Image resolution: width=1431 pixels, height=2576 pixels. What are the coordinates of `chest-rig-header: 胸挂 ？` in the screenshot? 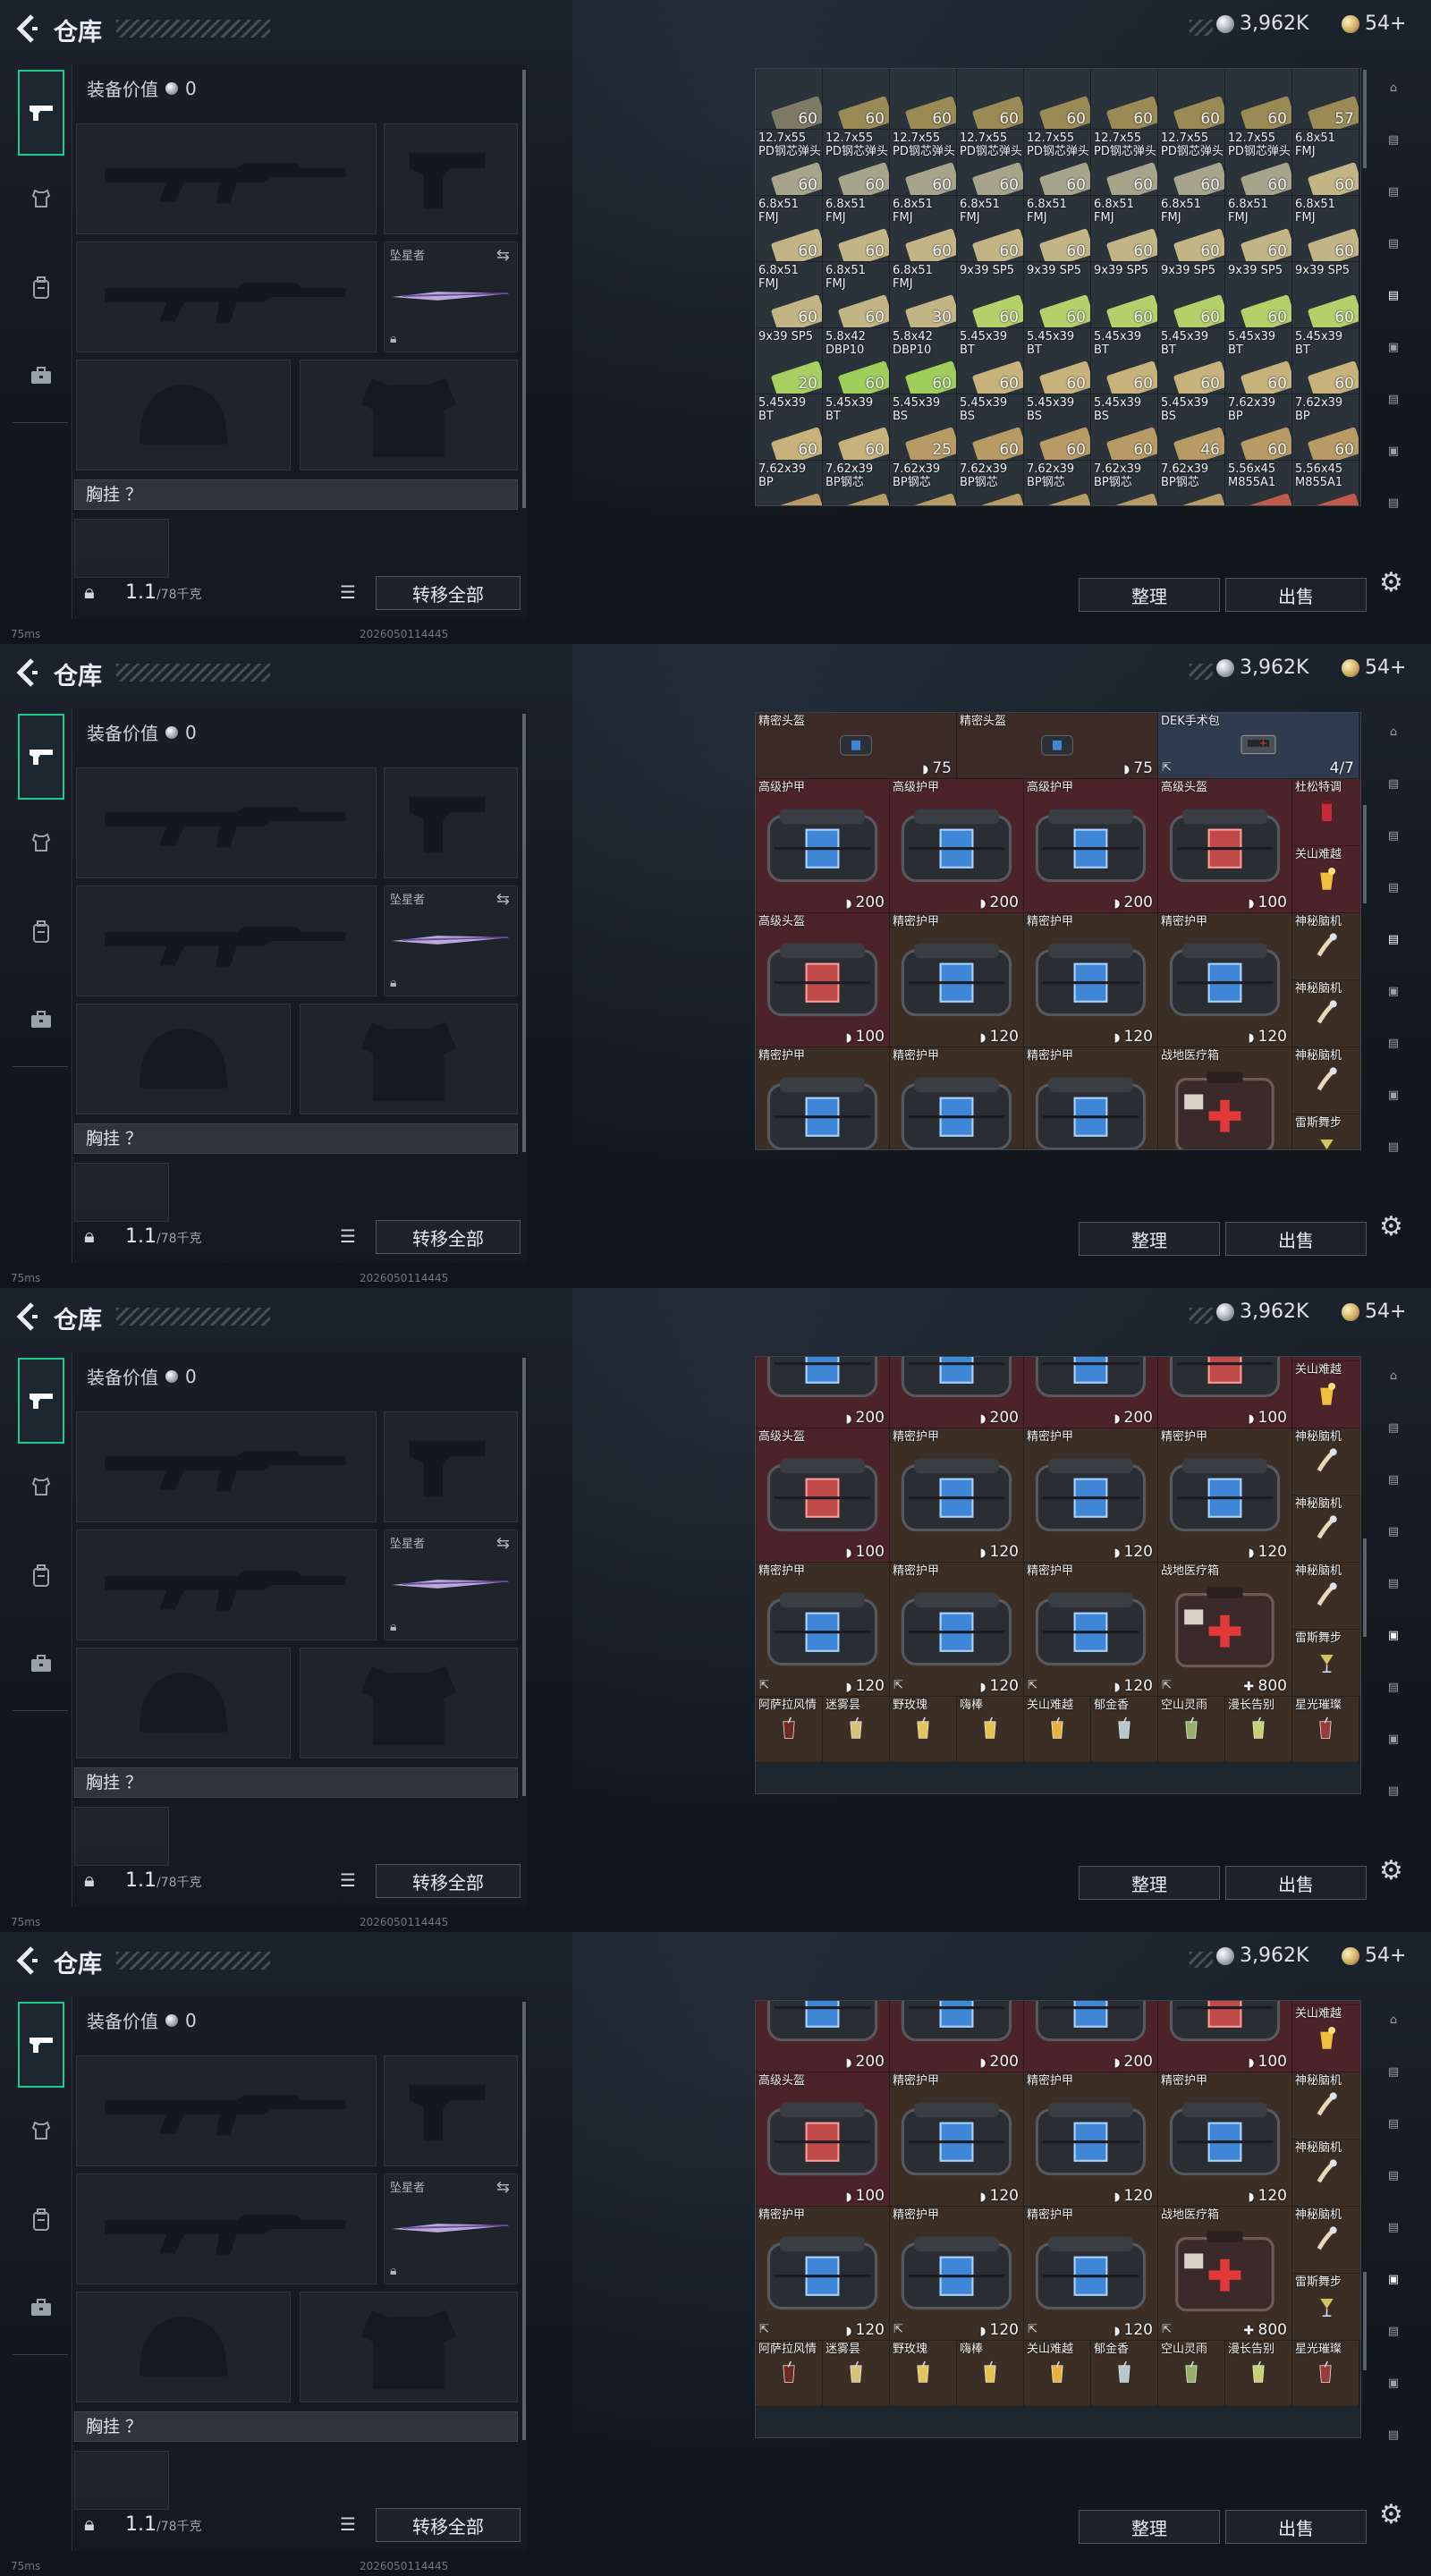 It's located at (296, 1138).